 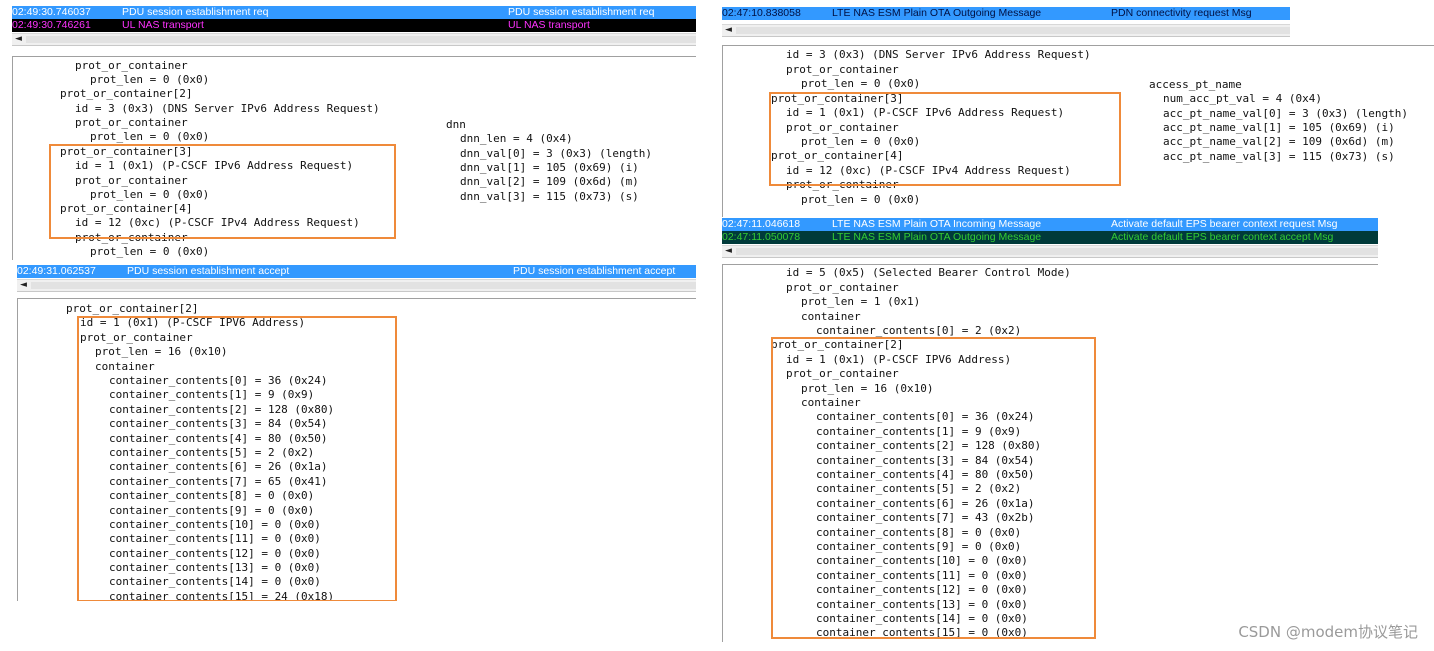 What do you see at coordinates (556, 153) in the screenshot?
I see `dnn-line: dnn_val[0] = 3 (0x3) (length)` at bounding box center [556, 153].